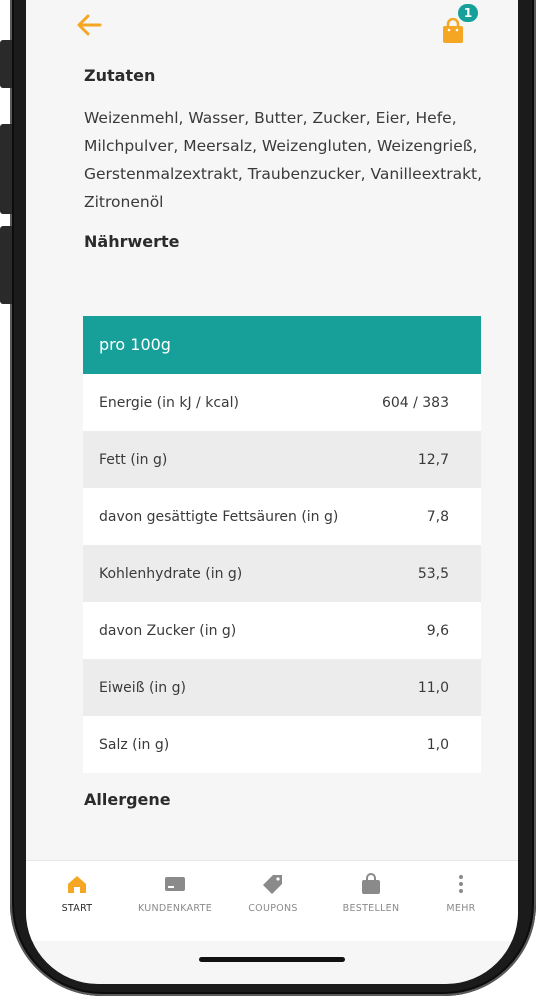 The width and height of the screenshot is (546, 1002). What do you see at coordinates (282, 687) in the screenshot?
I see `table-row: Eiweiß (in g) 11,0` at bounding box center [282, 687].